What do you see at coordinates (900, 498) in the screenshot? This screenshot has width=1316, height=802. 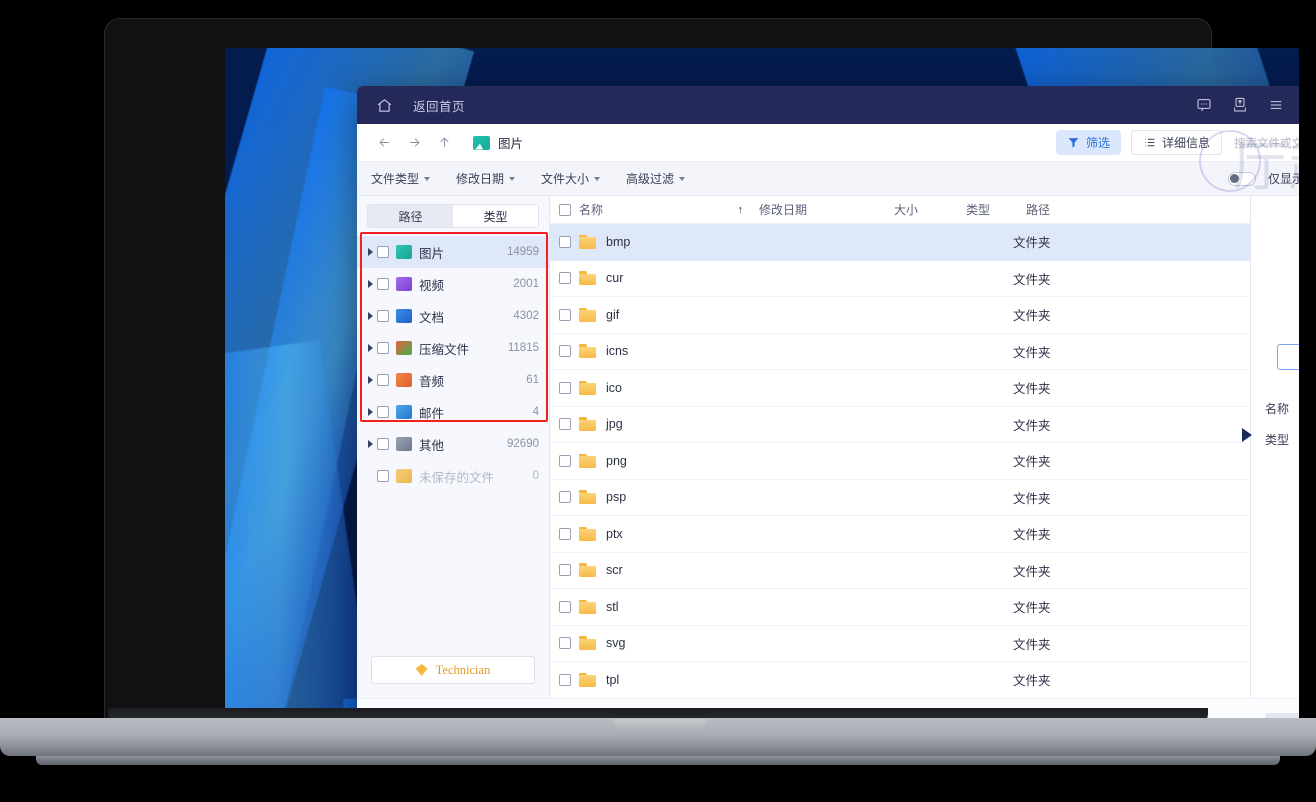 I see `table-row: psp 文件夹` at bounding box center [900, 498].